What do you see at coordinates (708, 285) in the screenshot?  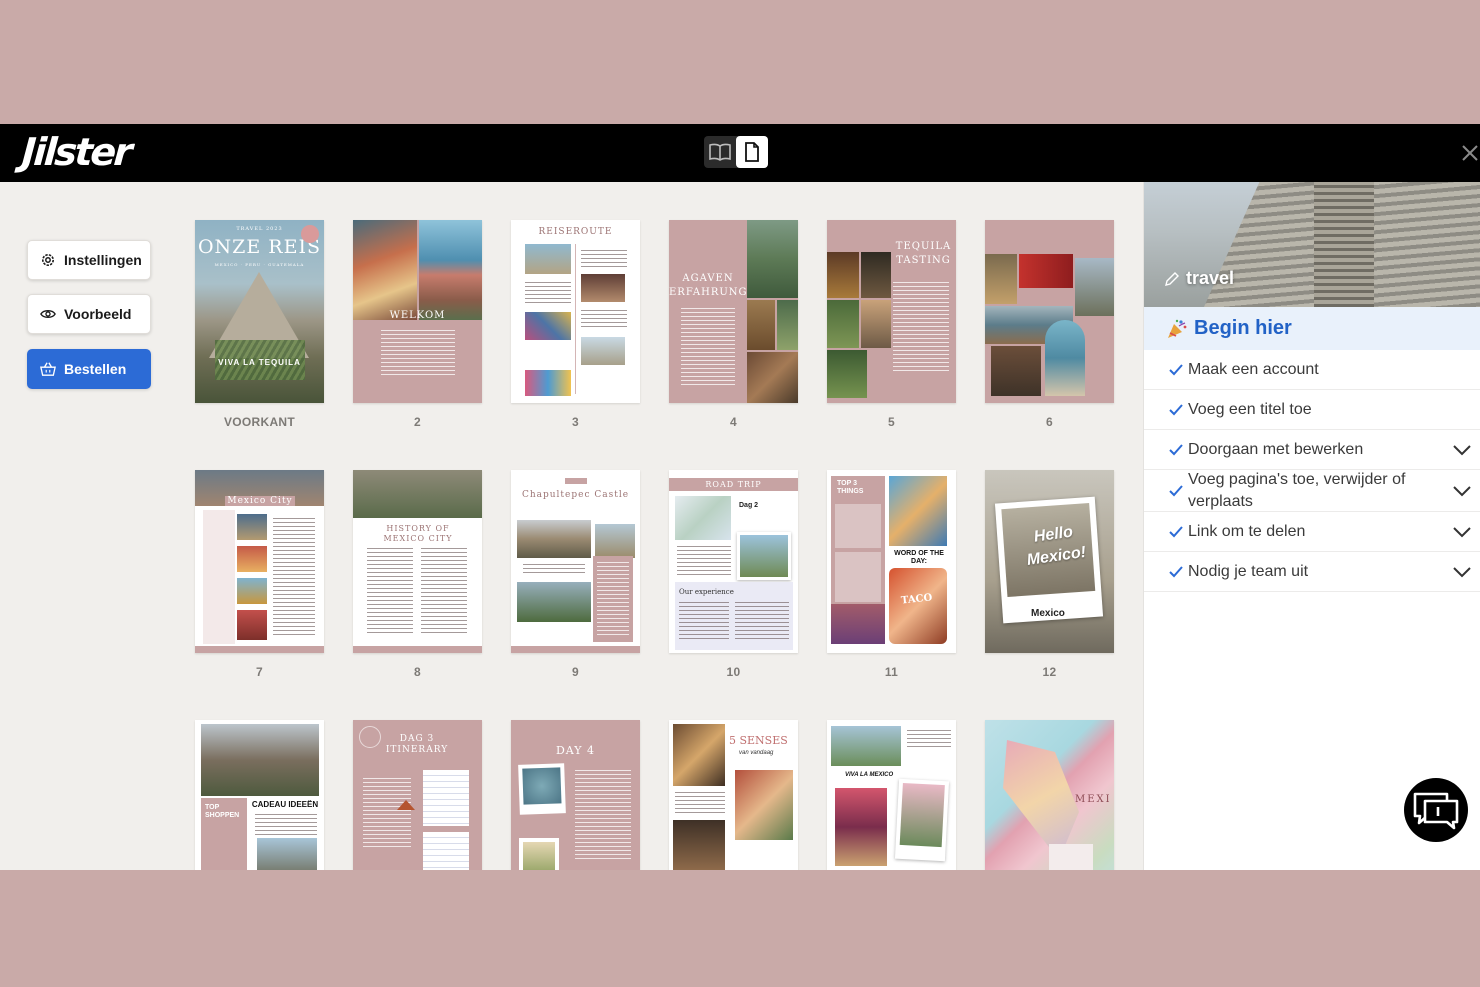 I see `page-title: AGAVEN ERFAHRUNG` at bounding box center [708, 285].